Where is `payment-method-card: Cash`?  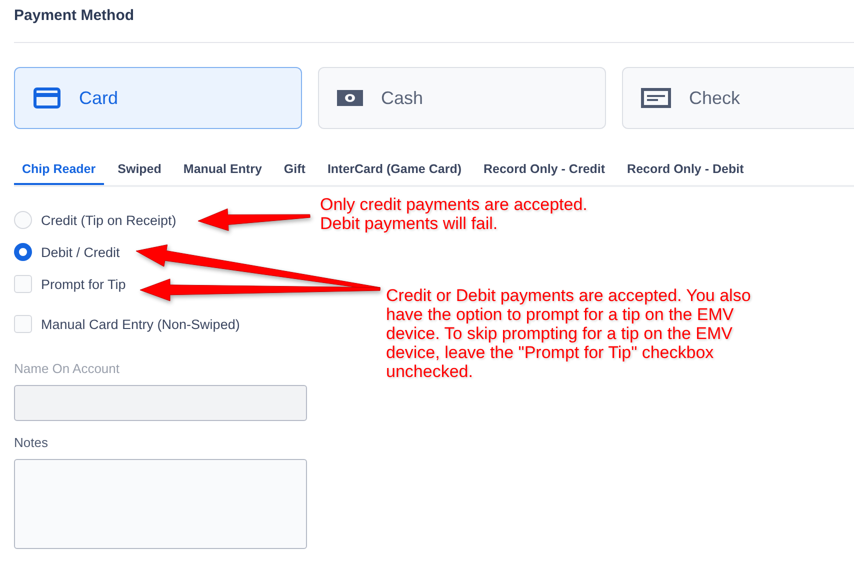
payment-method-card: Cash is located at coordinates (462, 98).